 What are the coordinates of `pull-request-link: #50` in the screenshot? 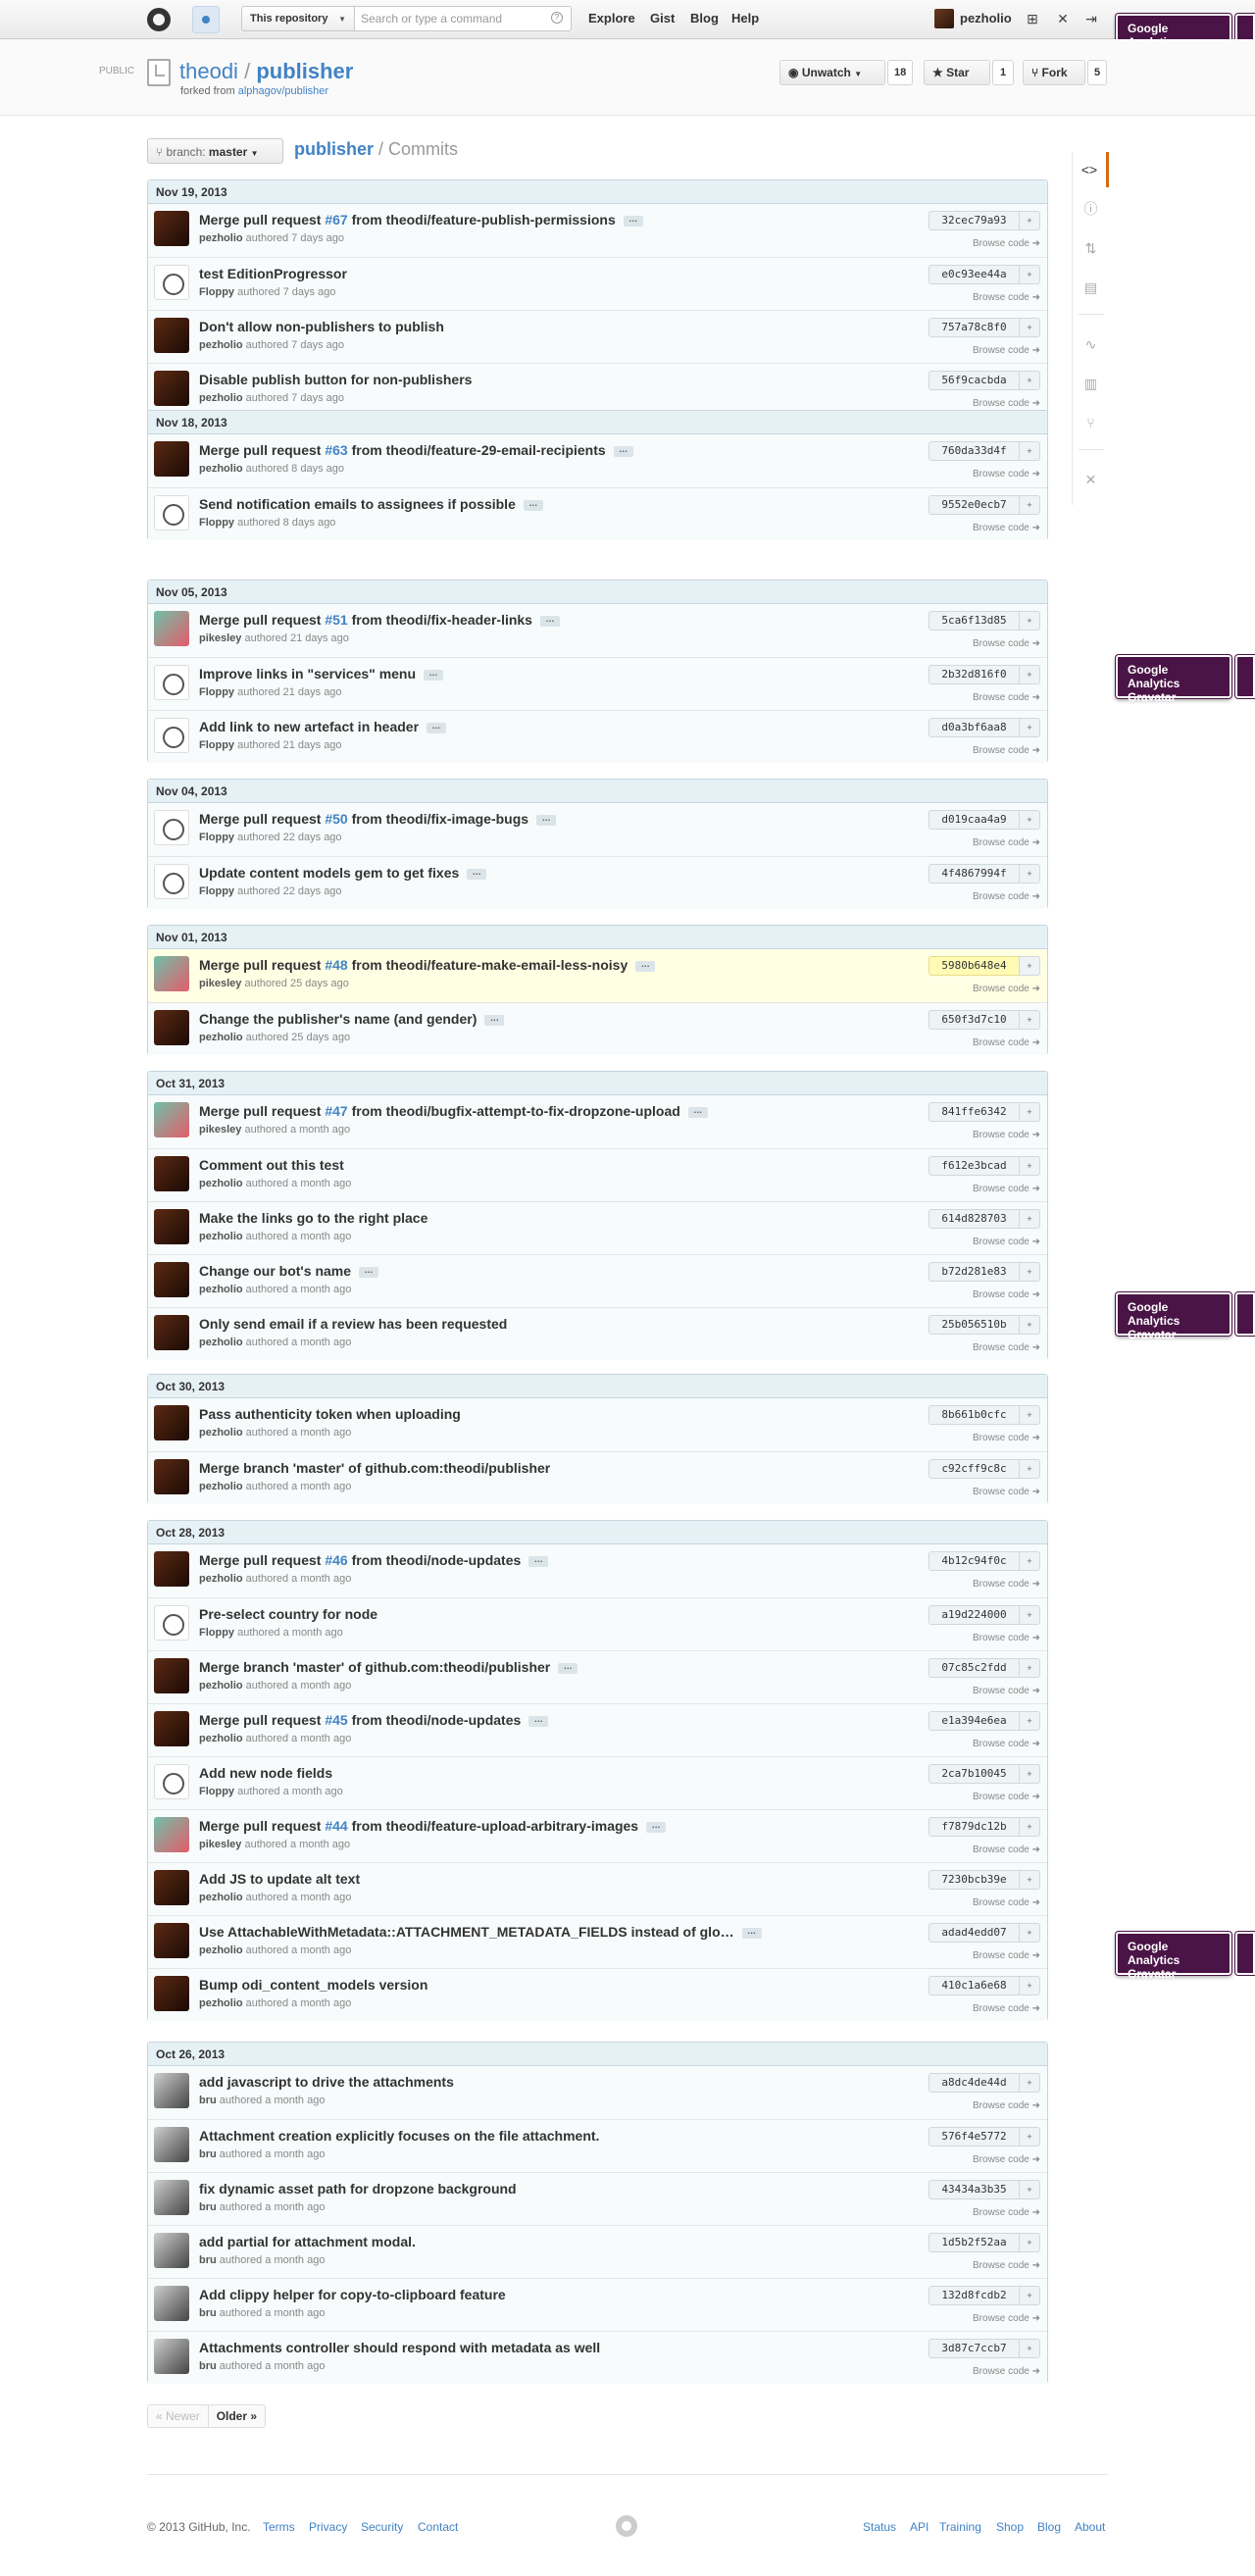 It's located at (336, 819).